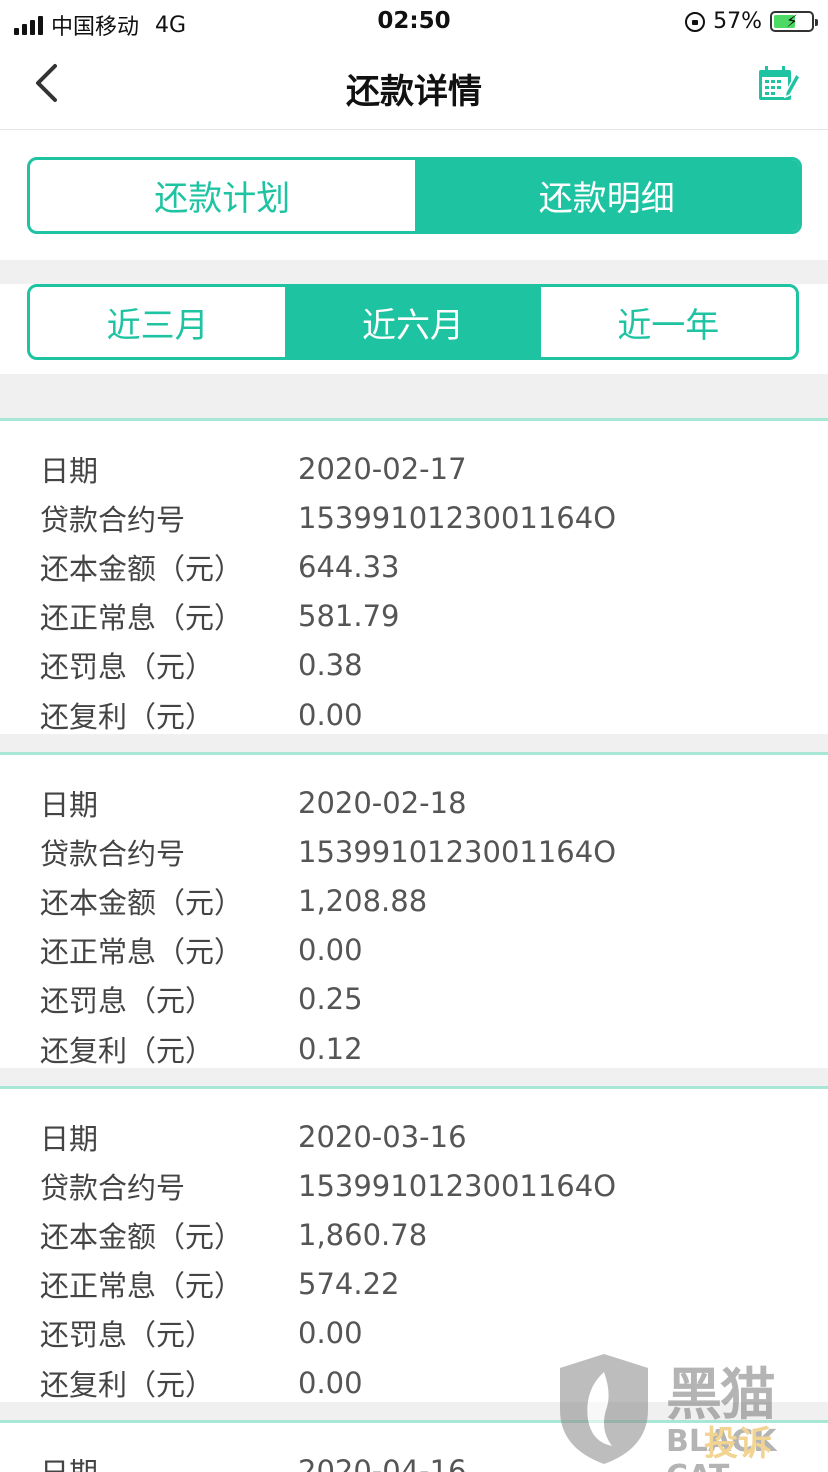 This screenshot has height=1472, width=828. I want to click on watermark-subtext: 投诉, so click(738, 1444).